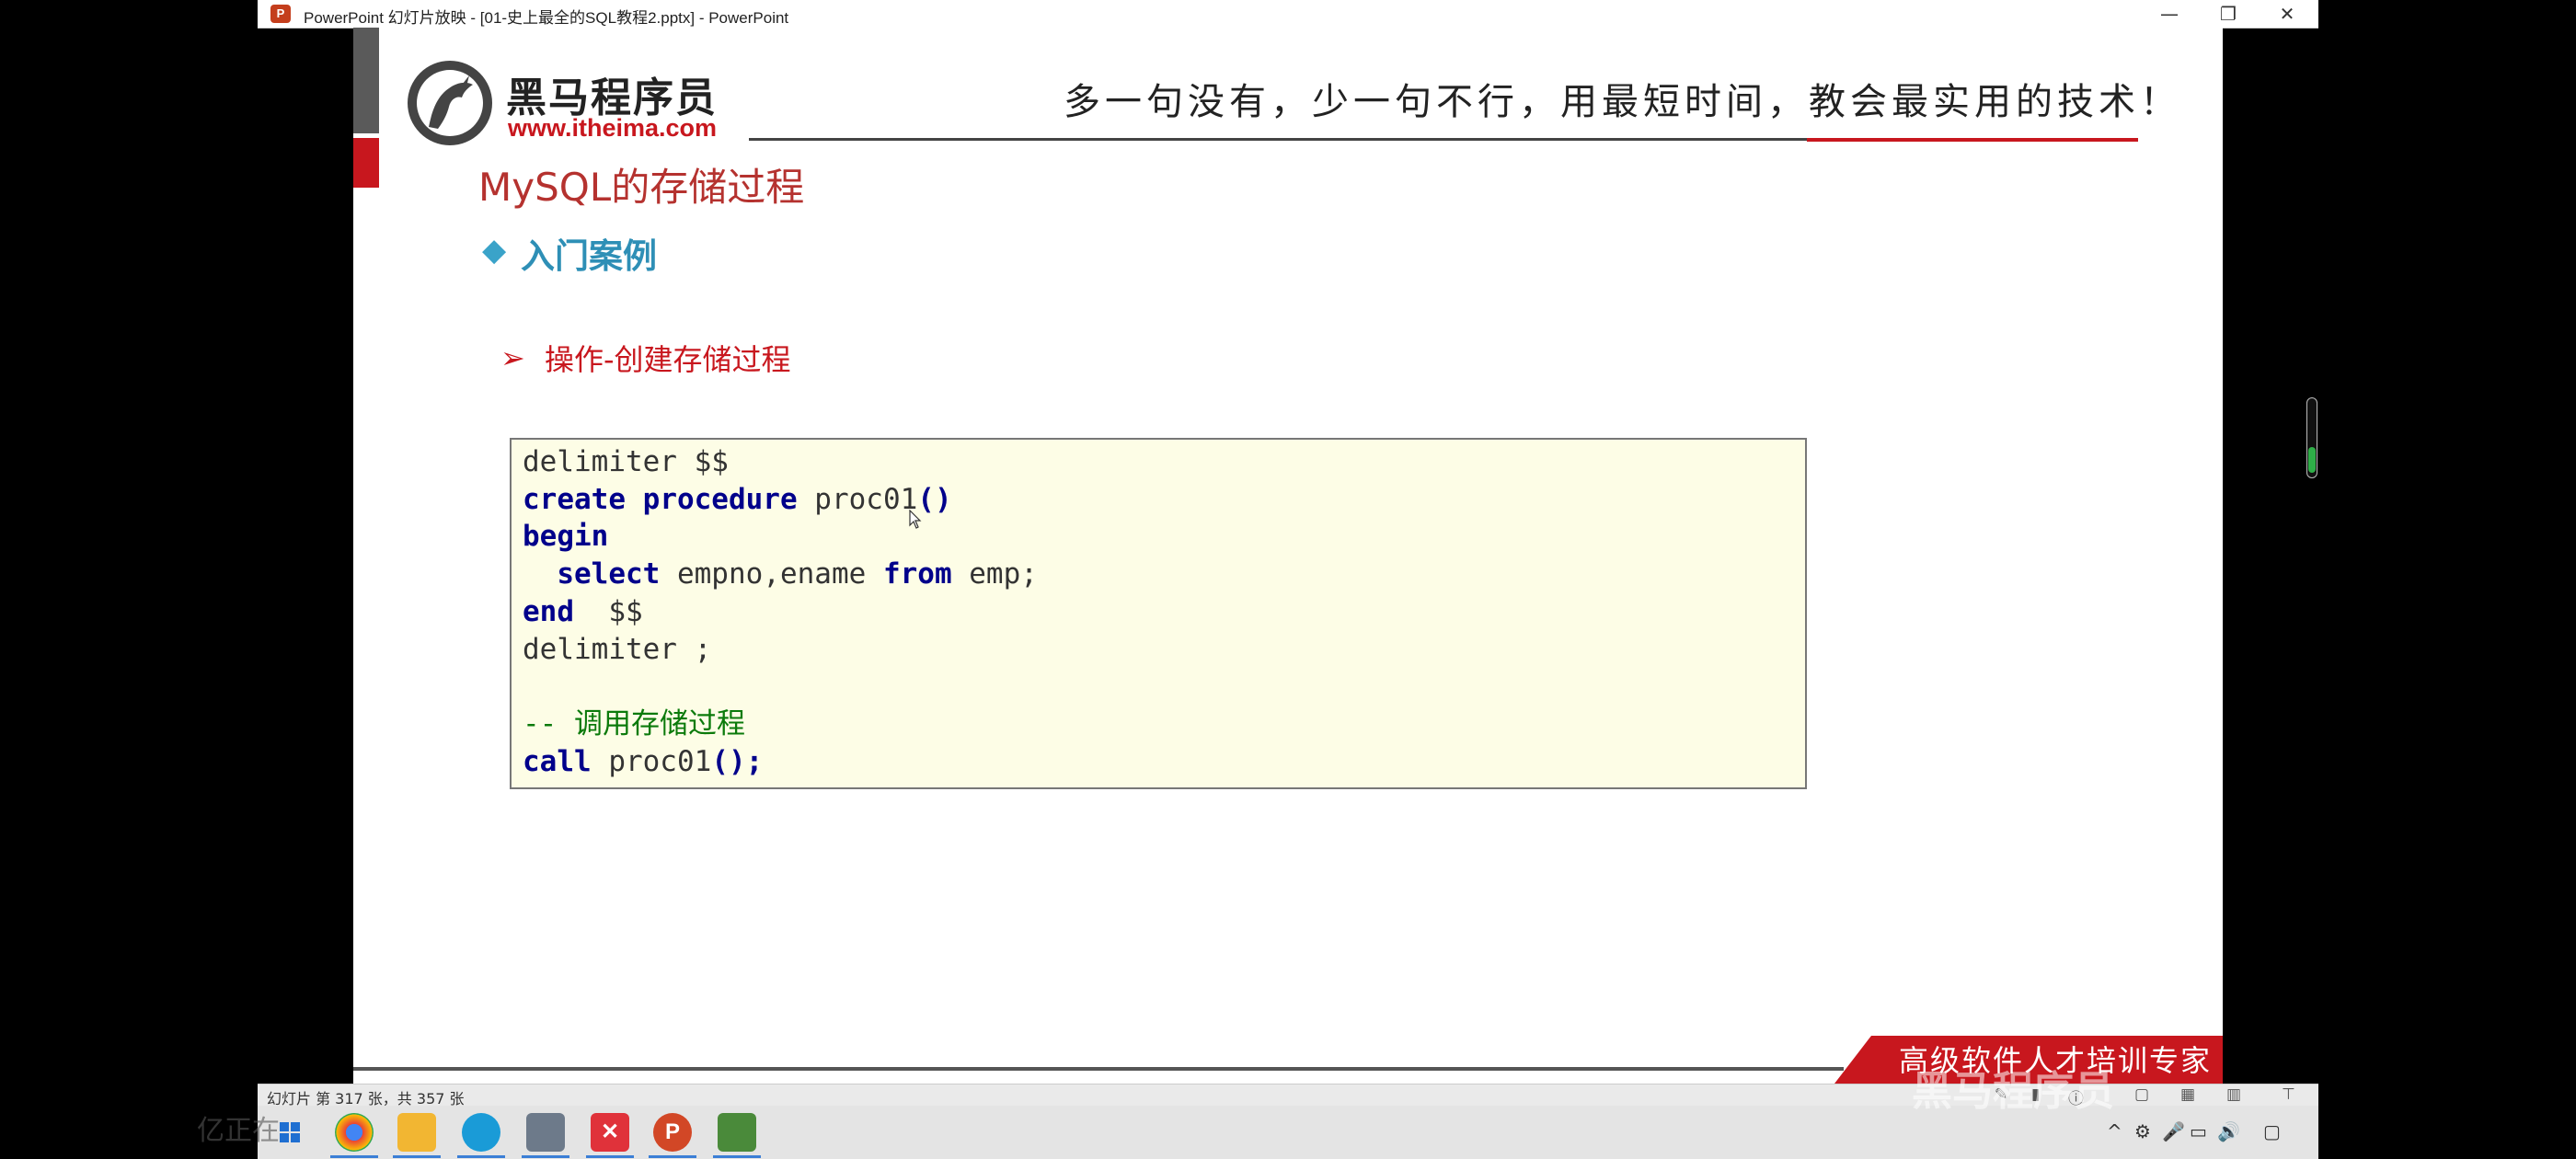  What do you see at coordinates (1098, 1069) in the screenshot?
I see `footer-divider` at bounding box center [1098, 1069].